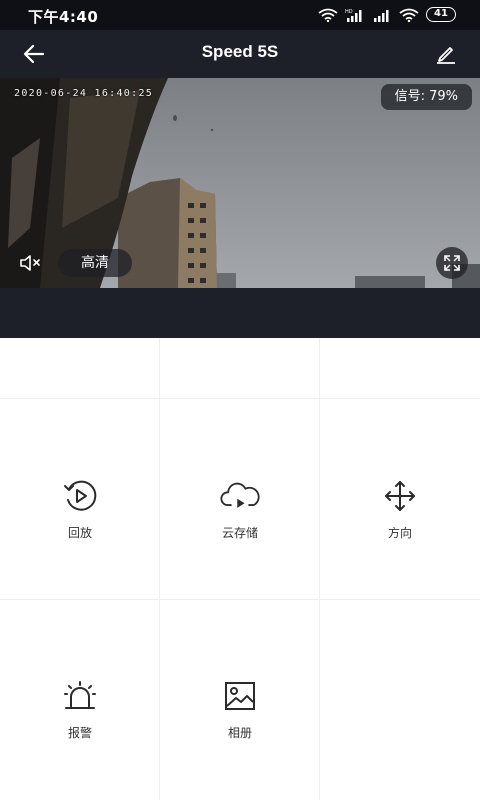  I want to click on menu-label-alarm: 报警, so click(79, 733).